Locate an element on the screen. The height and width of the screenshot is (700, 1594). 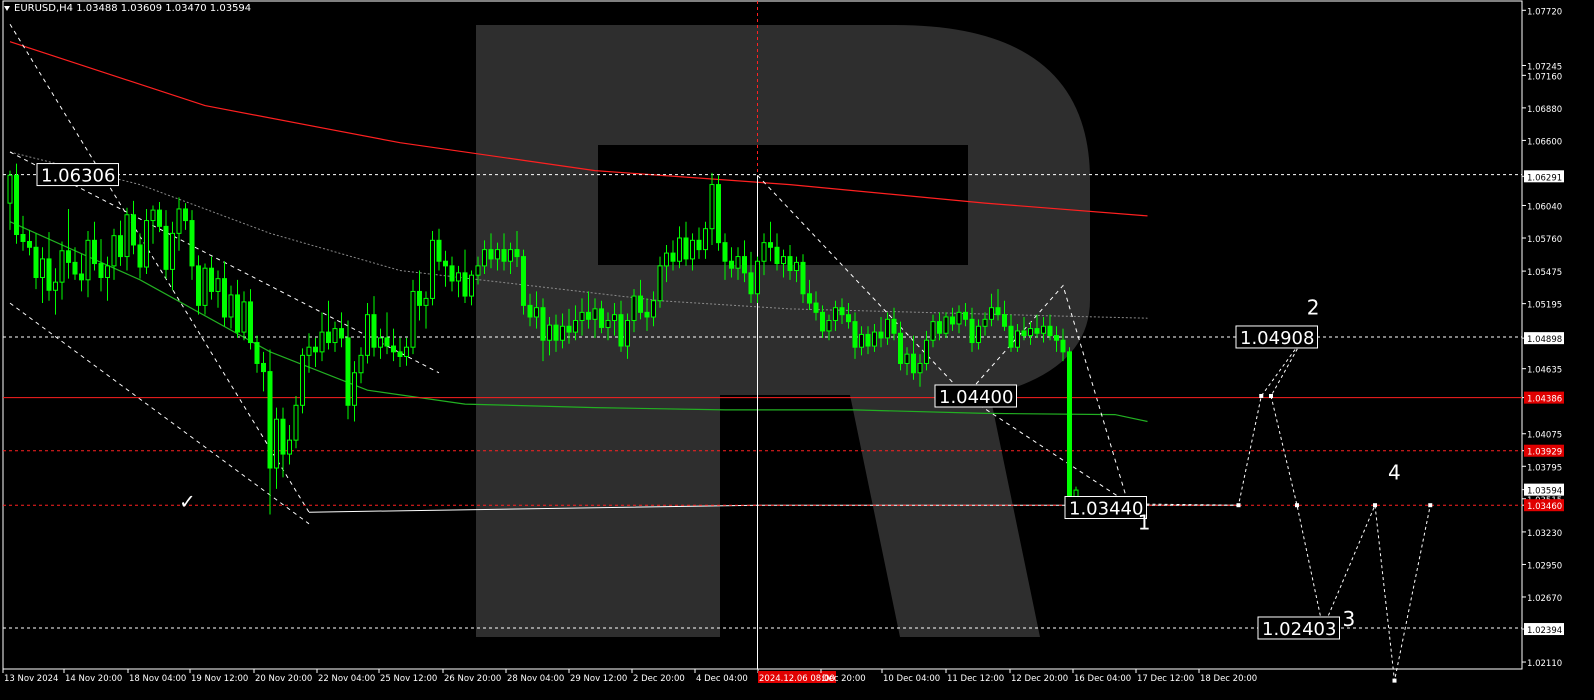
y-tick-label: 1.06291 is located at coordinates (1544, 178).